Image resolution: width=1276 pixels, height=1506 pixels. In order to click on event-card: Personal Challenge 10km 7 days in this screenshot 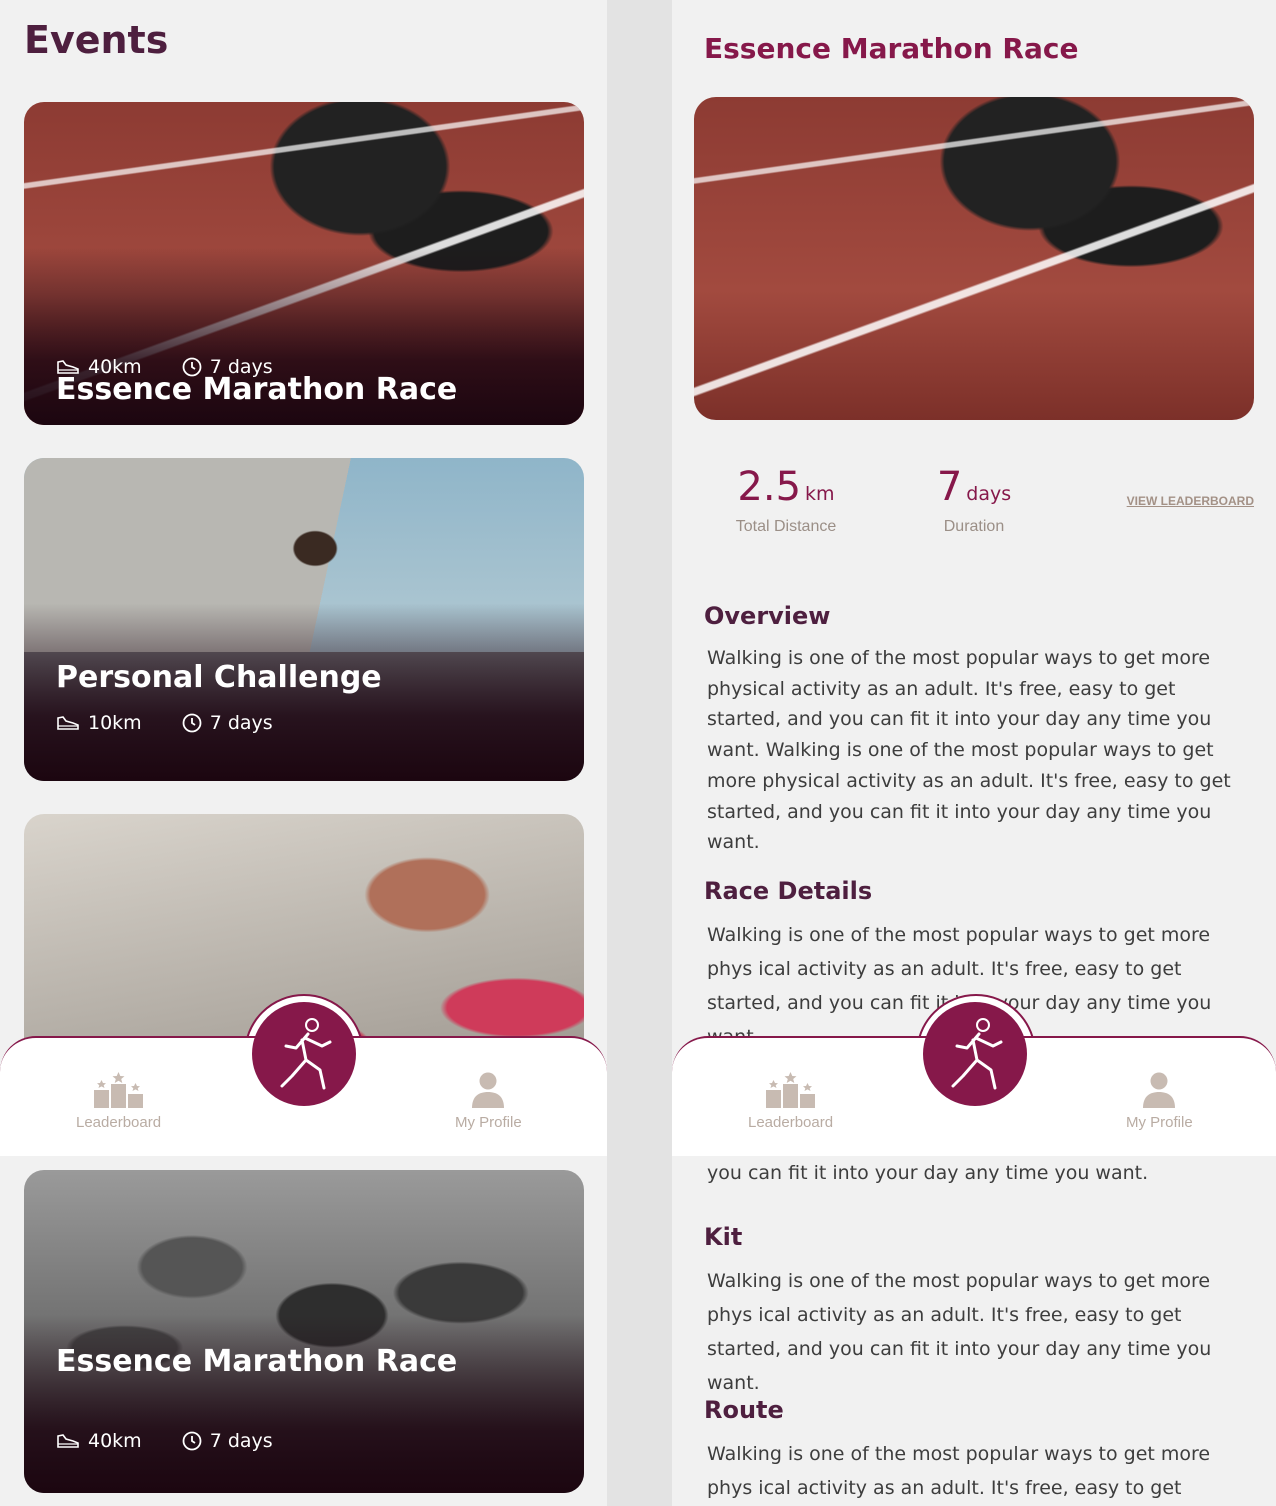, I will do `click(304, 619)`.